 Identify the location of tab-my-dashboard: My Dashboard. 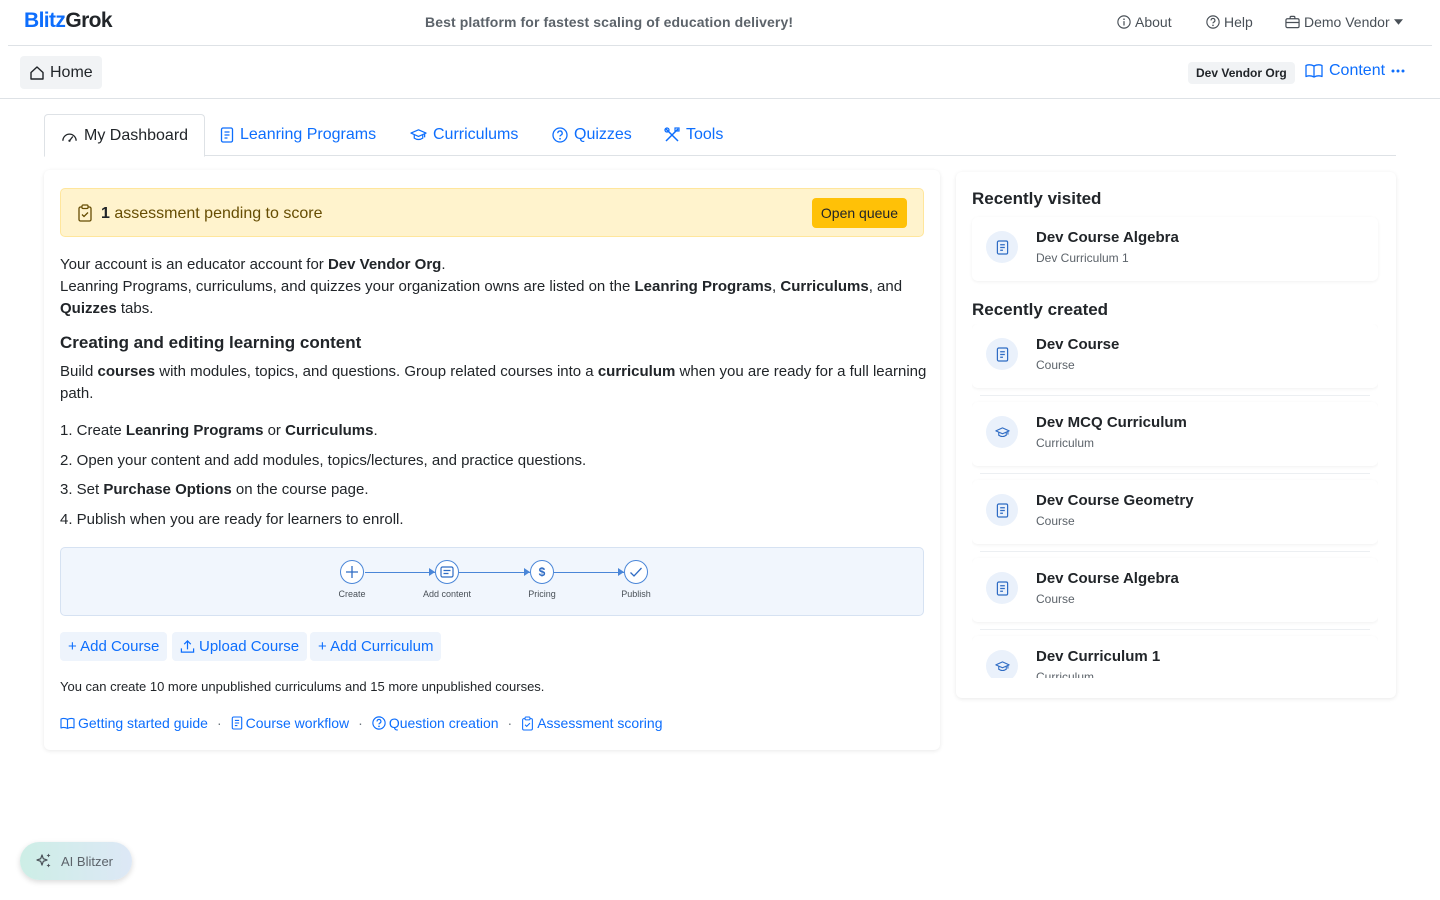
(125, 135).